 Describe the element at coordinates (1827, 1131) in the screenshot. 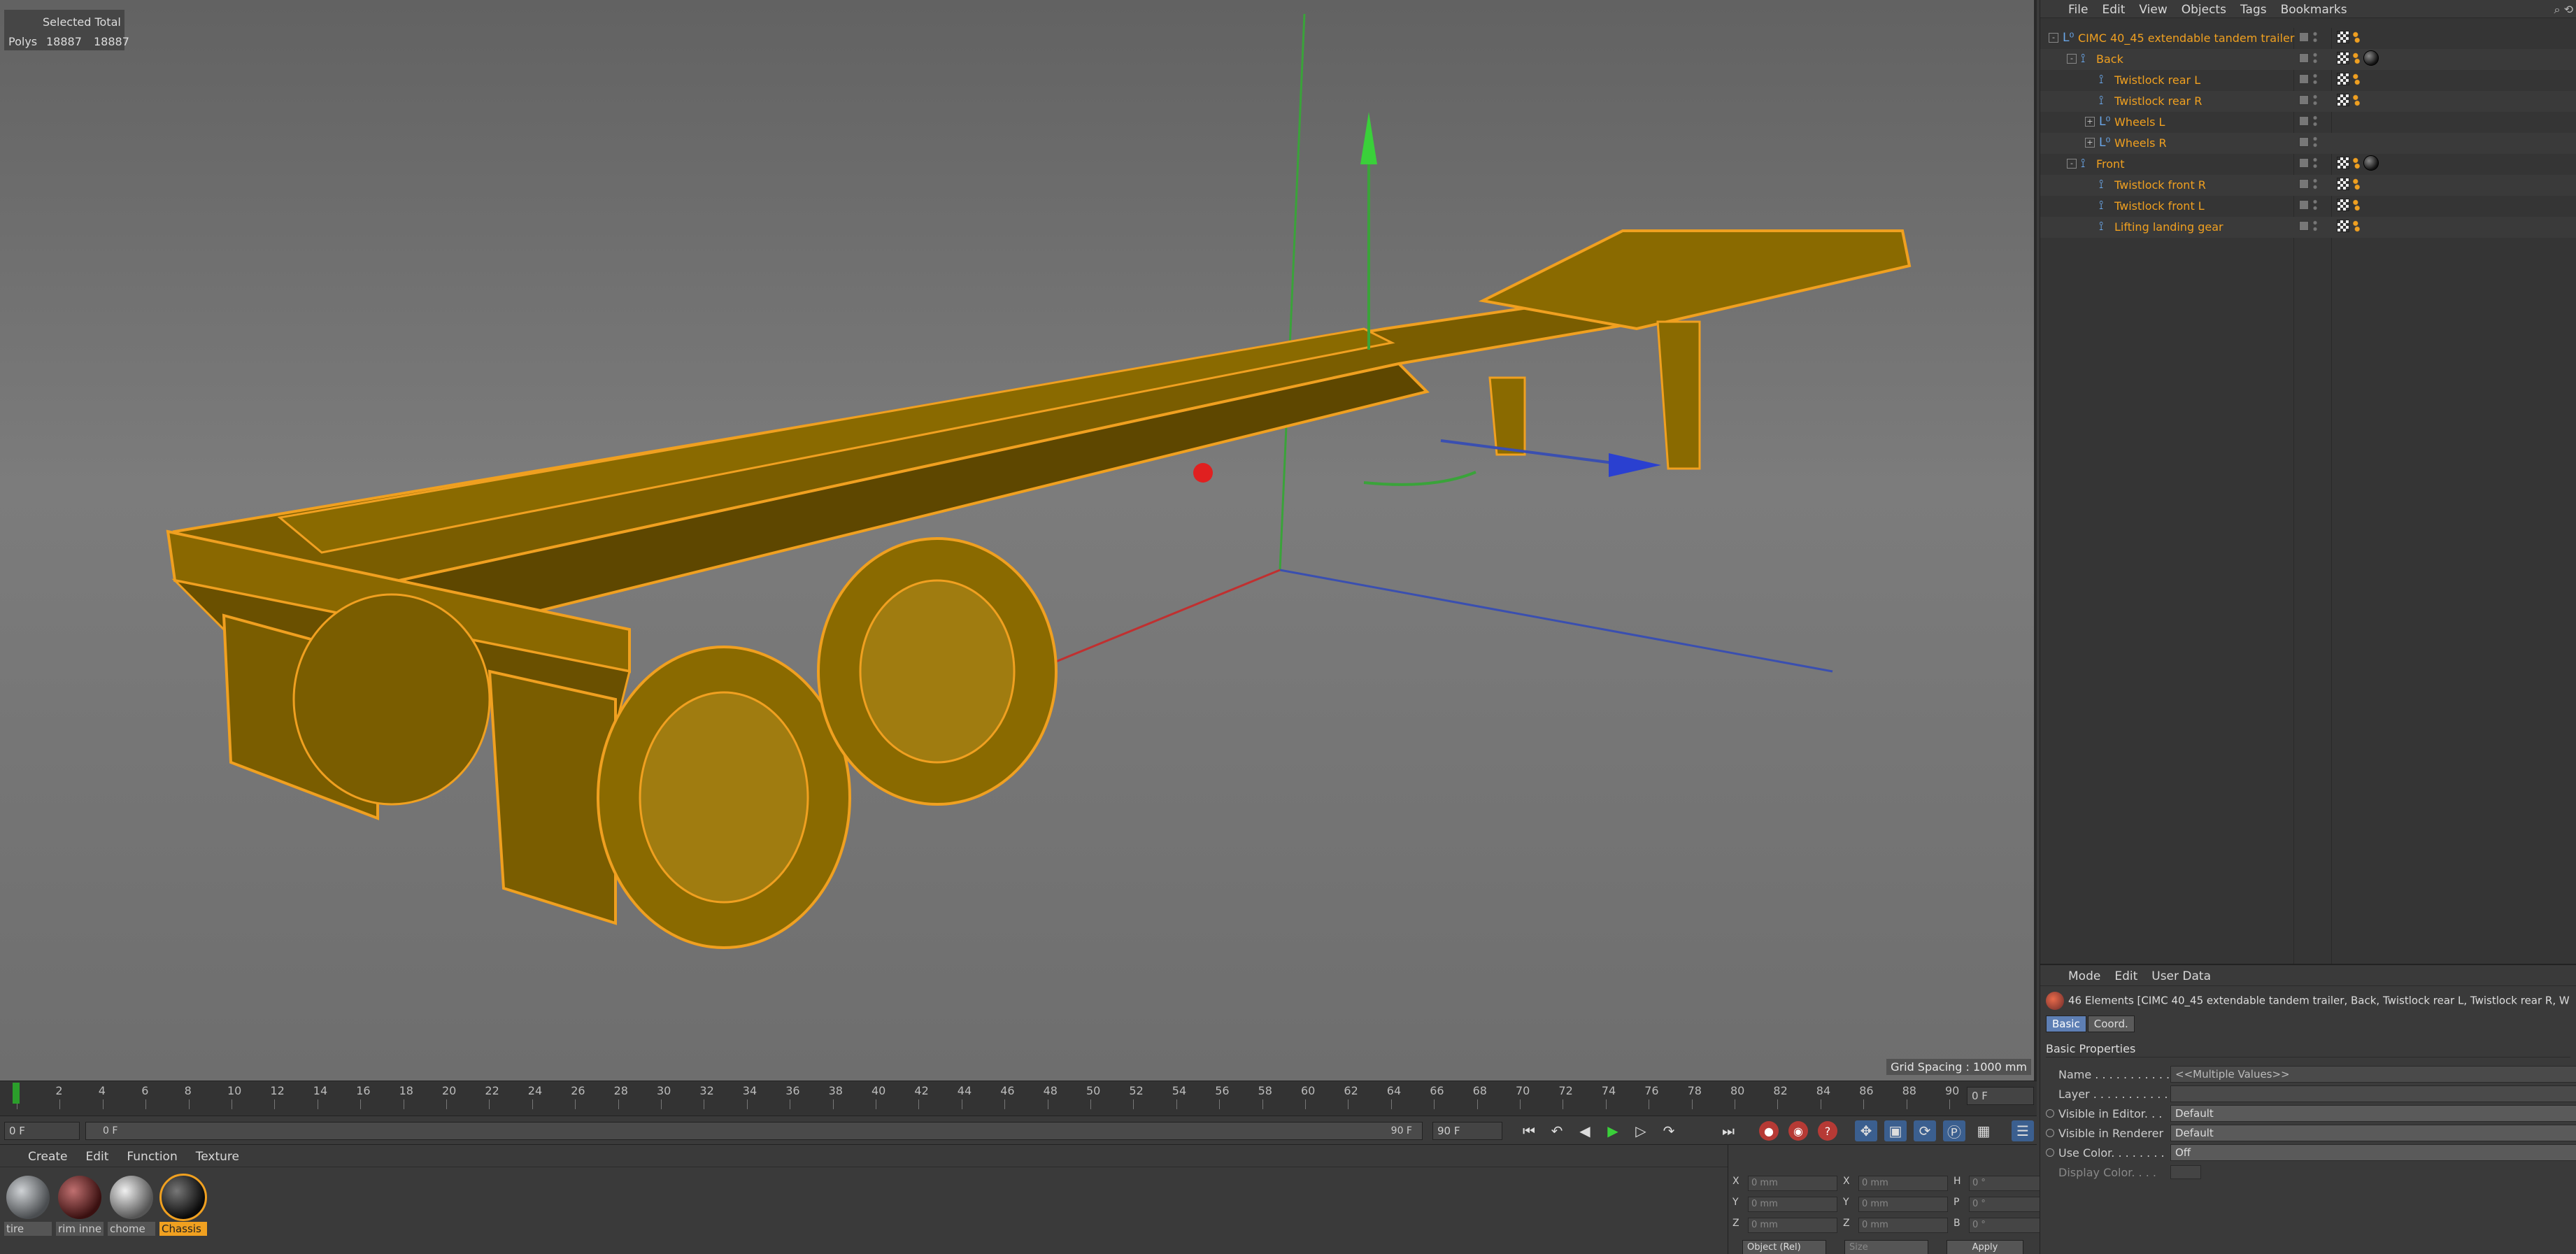

I see `keyframe-selection-icon: ?` at that location.